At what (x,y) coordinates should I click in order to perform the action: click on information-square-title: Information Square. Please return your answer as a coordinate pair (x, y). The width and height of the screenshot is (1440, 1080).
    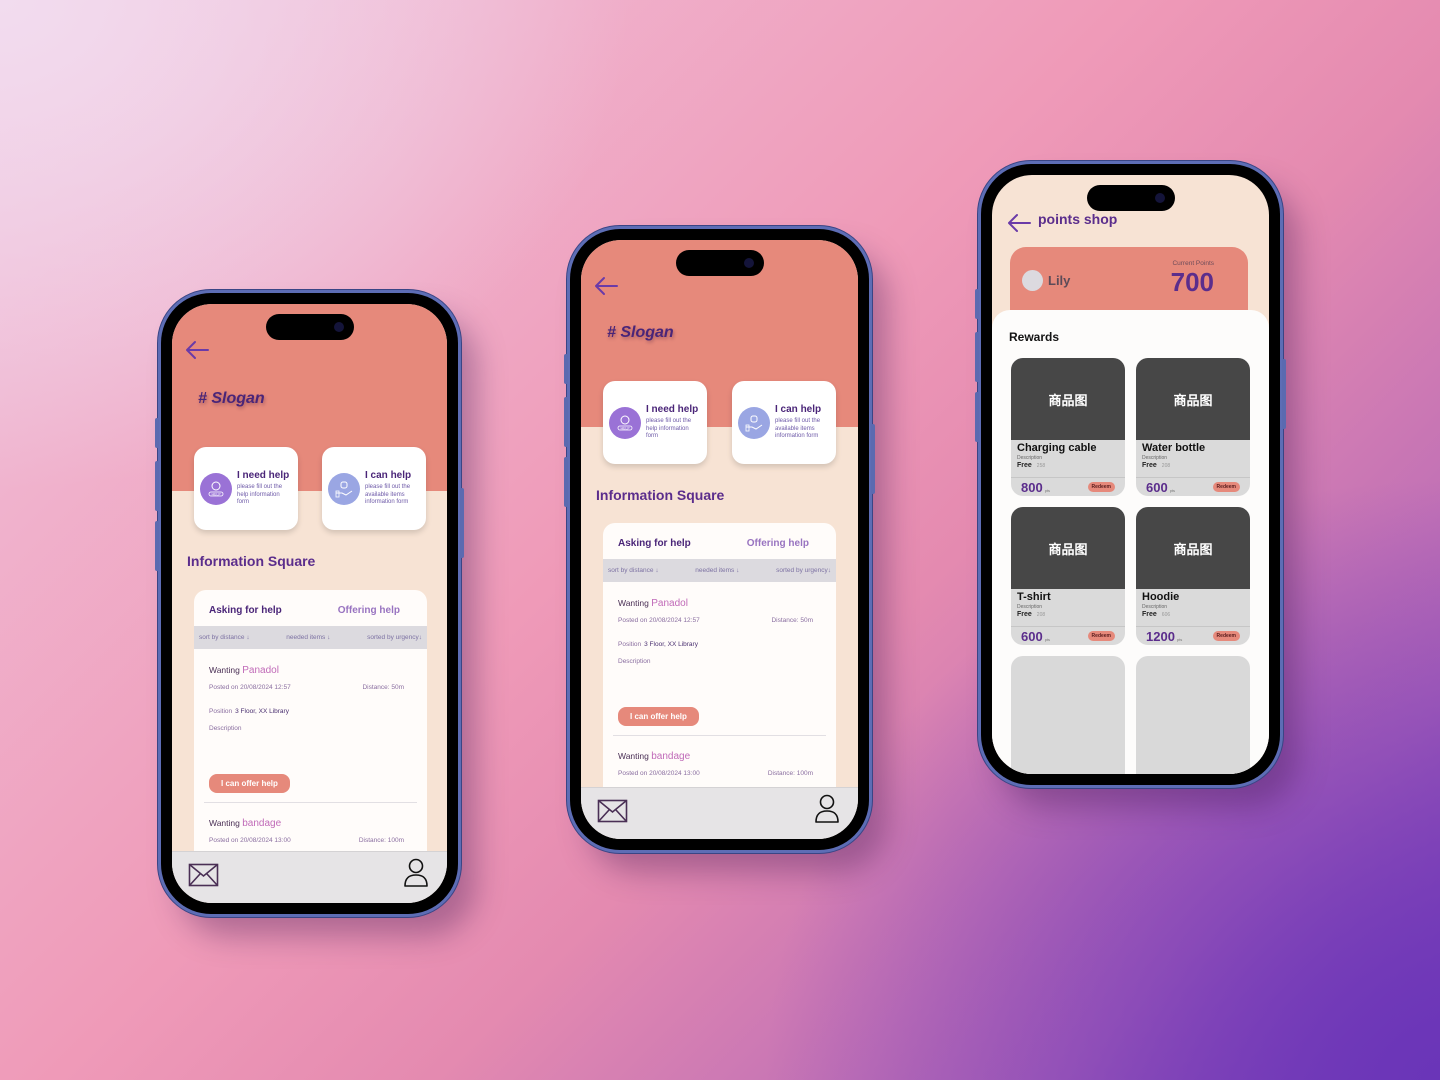
    Looking at the image, I should click on (251, 561).